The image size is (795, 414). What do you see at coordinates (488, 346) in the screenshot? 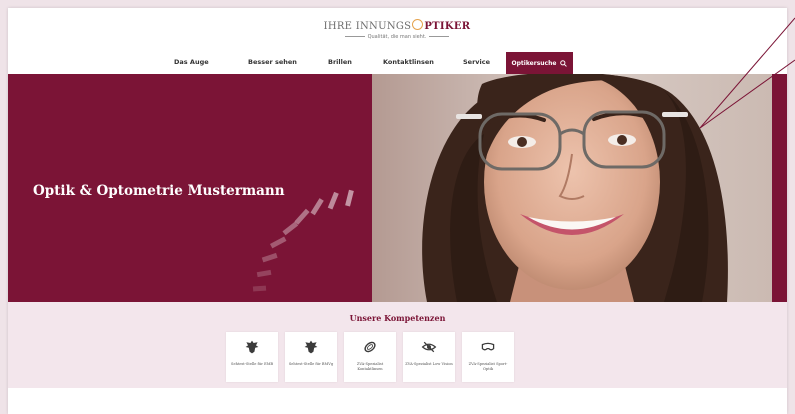
I see `sport-goggles-icon` at bounding box center [488, 346].